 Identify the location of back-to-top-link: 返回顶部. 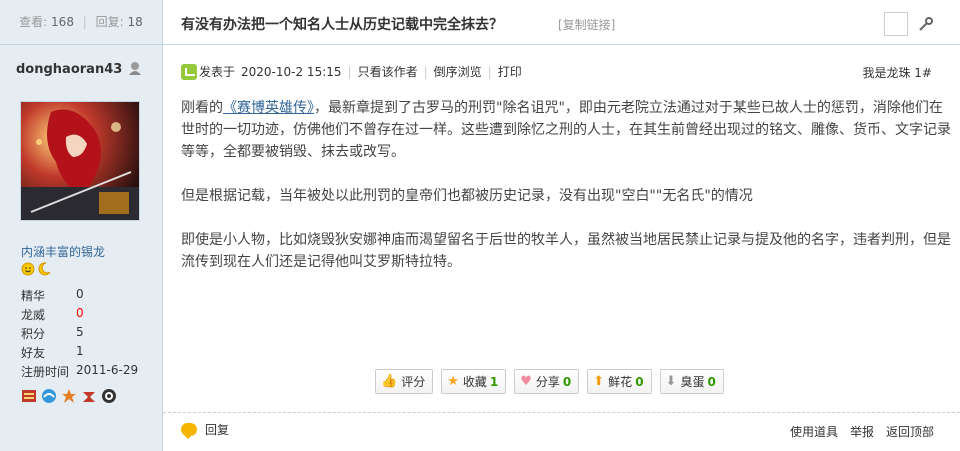
(910, 431).